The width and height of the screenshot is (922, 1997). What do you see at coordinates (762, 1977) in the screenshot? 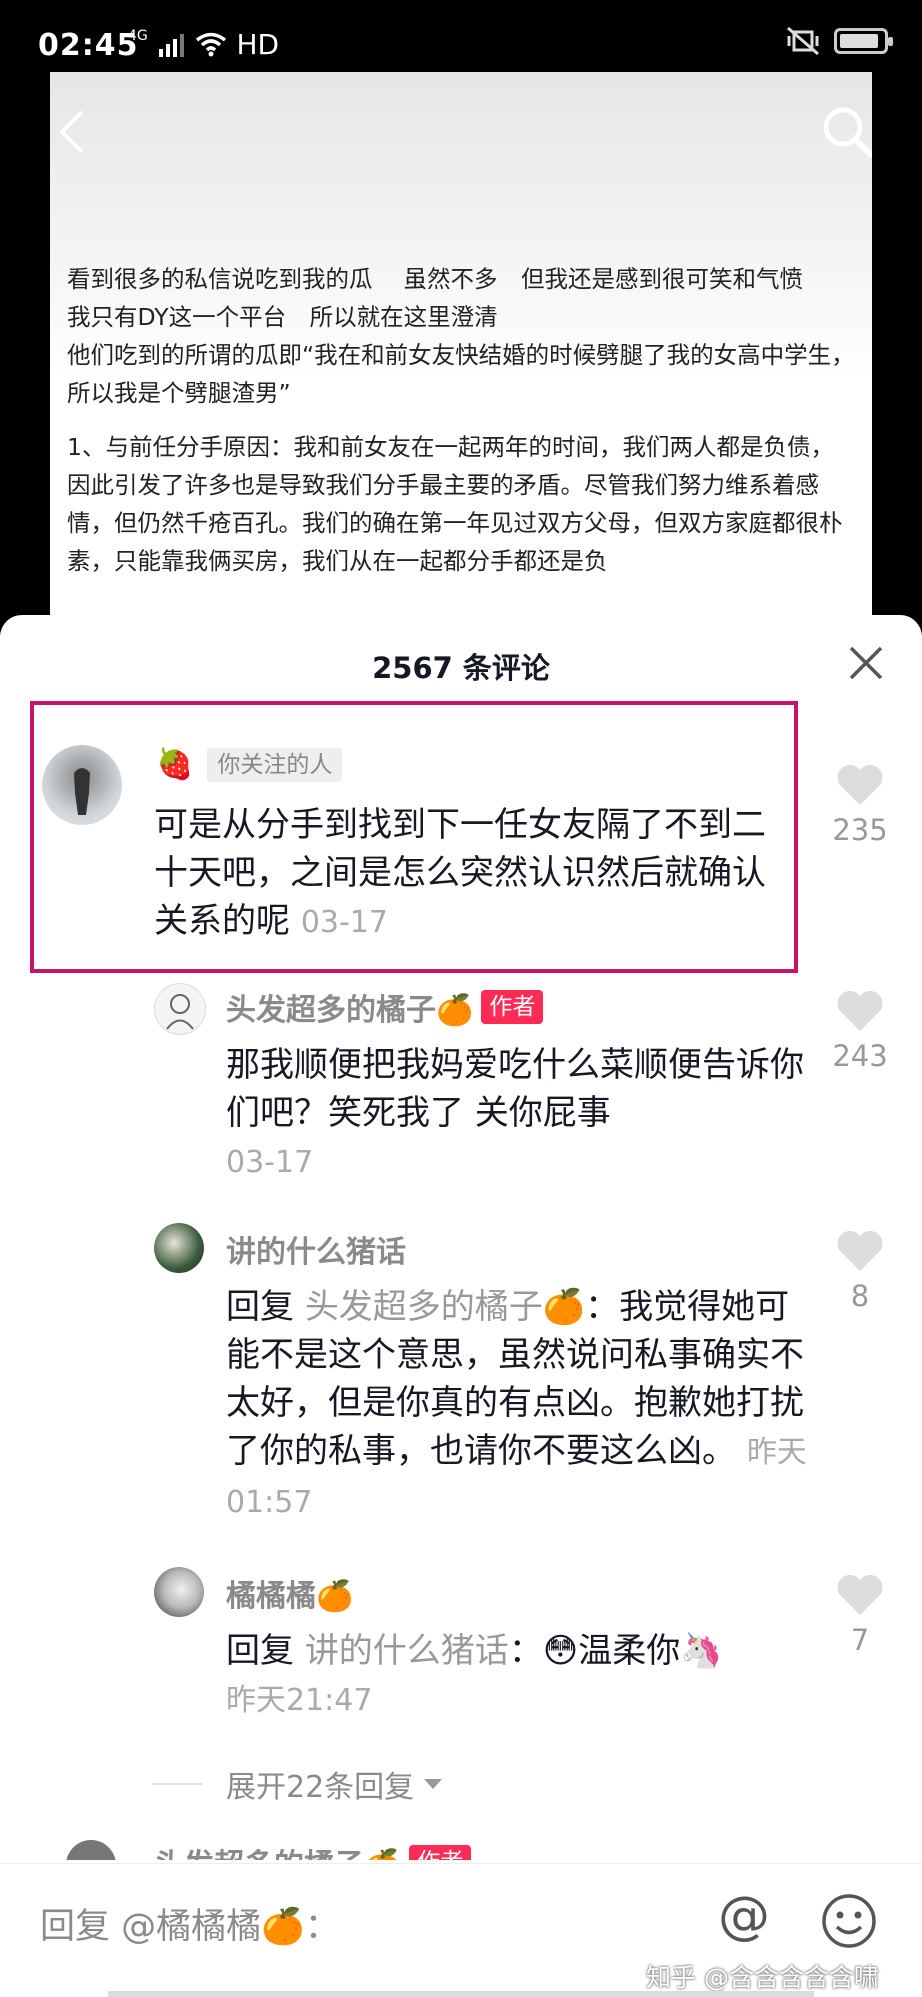
I see `watermark-text: 知乎 @含含含含含啸` at bounding box center [762, 1977].